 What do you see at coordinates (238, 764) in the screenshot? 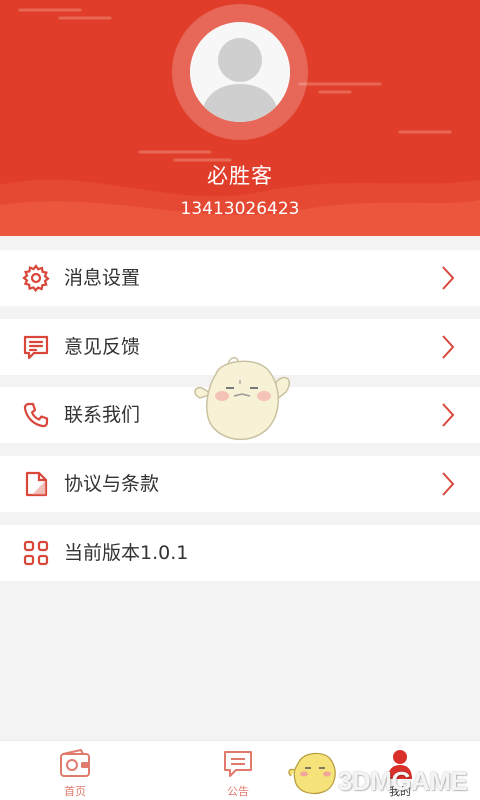
I see `message-icon` at bounding box center [238, 764].